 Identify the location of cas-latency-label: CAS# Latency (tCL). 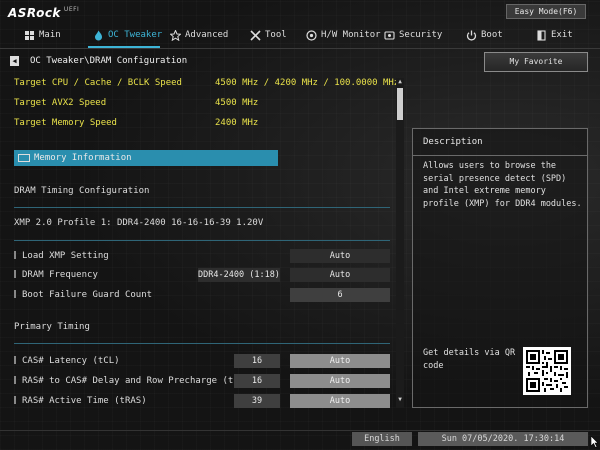
(67, 361).